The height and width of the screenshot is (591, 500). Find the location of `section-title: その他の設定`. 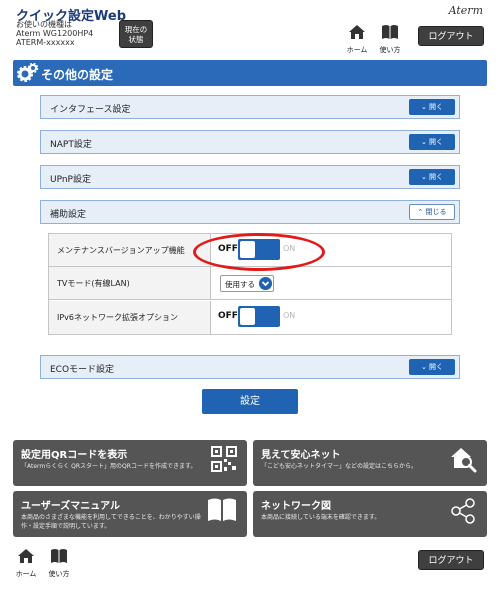

section-title: その他の設定 is located at coordinates (77, 75).